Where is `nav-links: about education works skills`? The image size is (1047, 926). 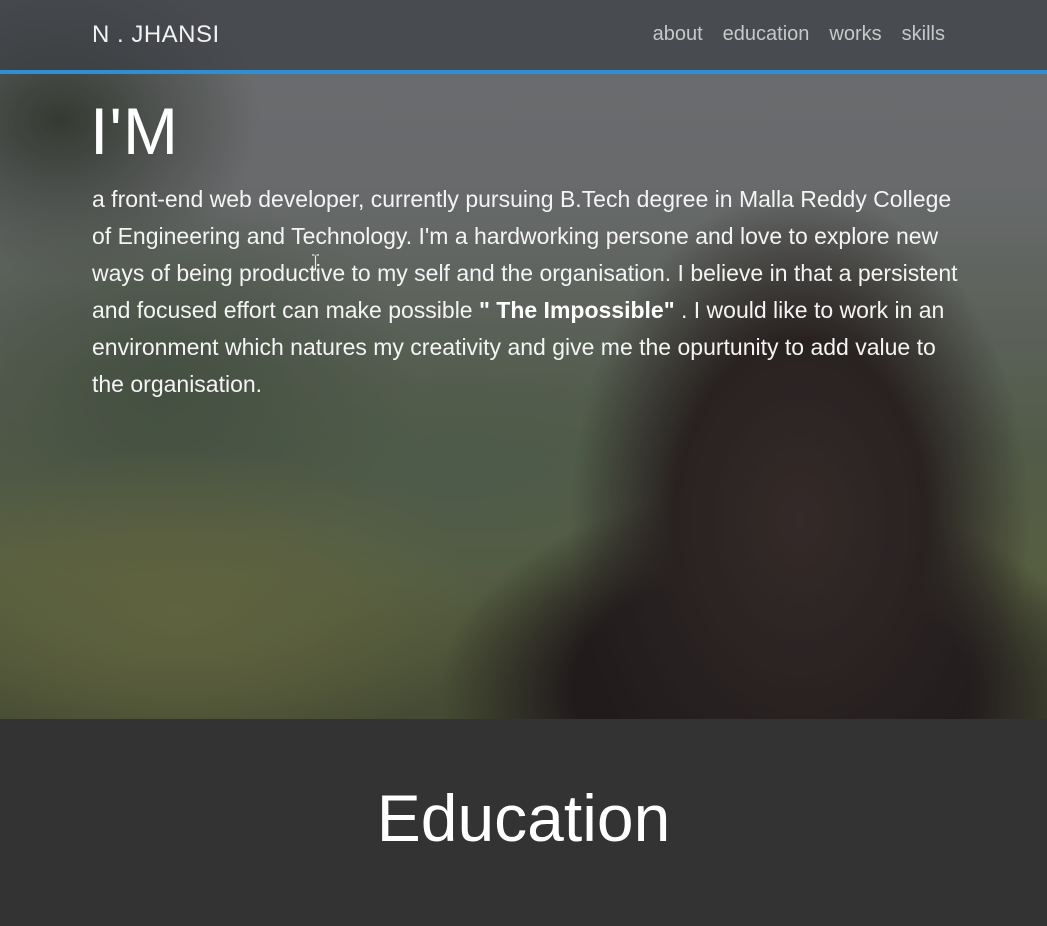 nav-links: about education works skills is located at coordinates (799, 34).